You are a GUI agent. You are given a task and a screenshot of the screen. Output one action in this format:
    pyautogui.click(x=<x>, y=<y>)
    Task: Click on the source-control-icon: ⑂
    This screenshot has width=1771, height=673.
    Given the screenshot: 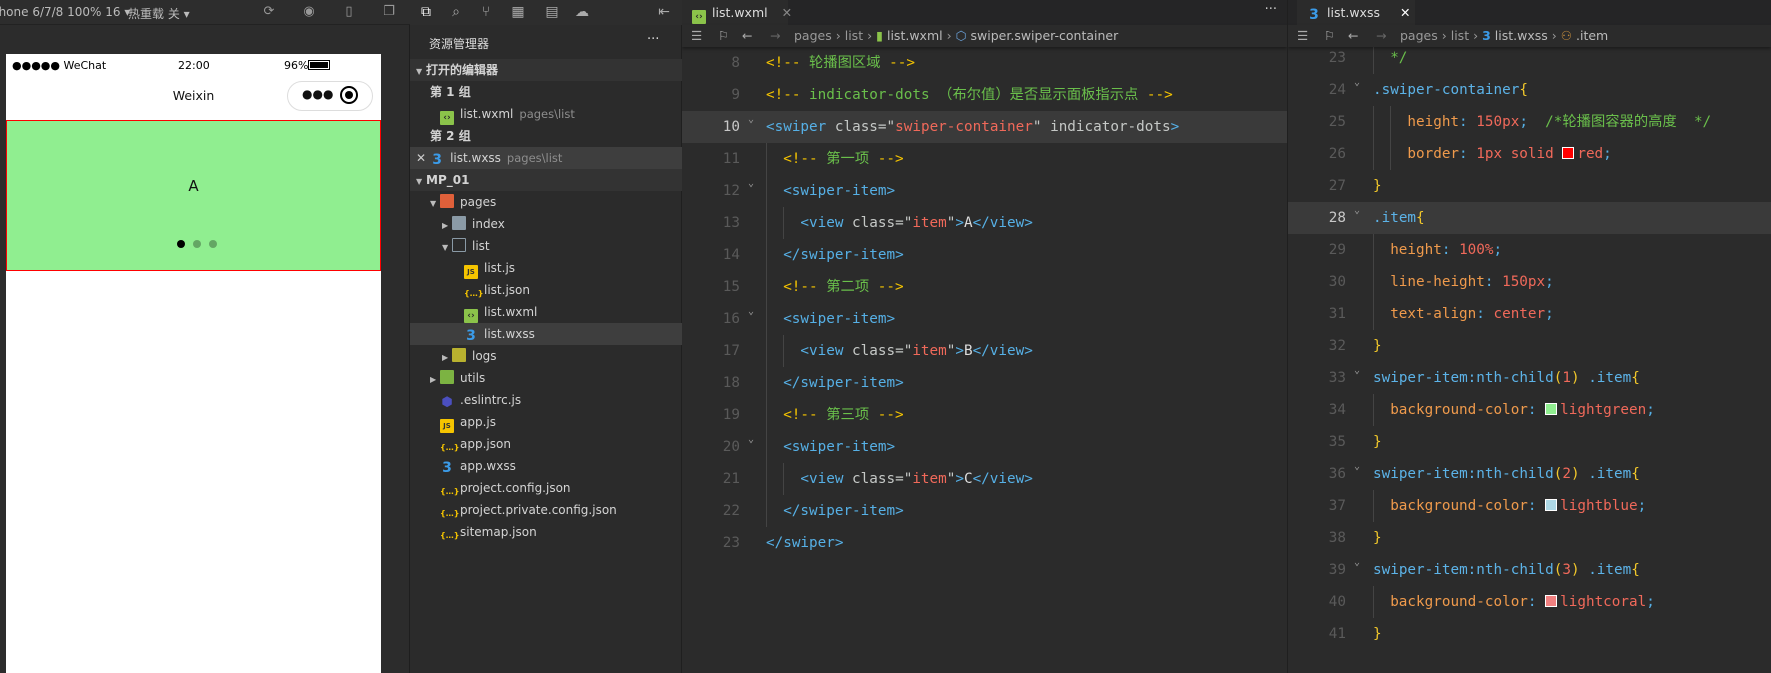 What is the action you would take?
    pyautogui.click(x=486, y=12)
    